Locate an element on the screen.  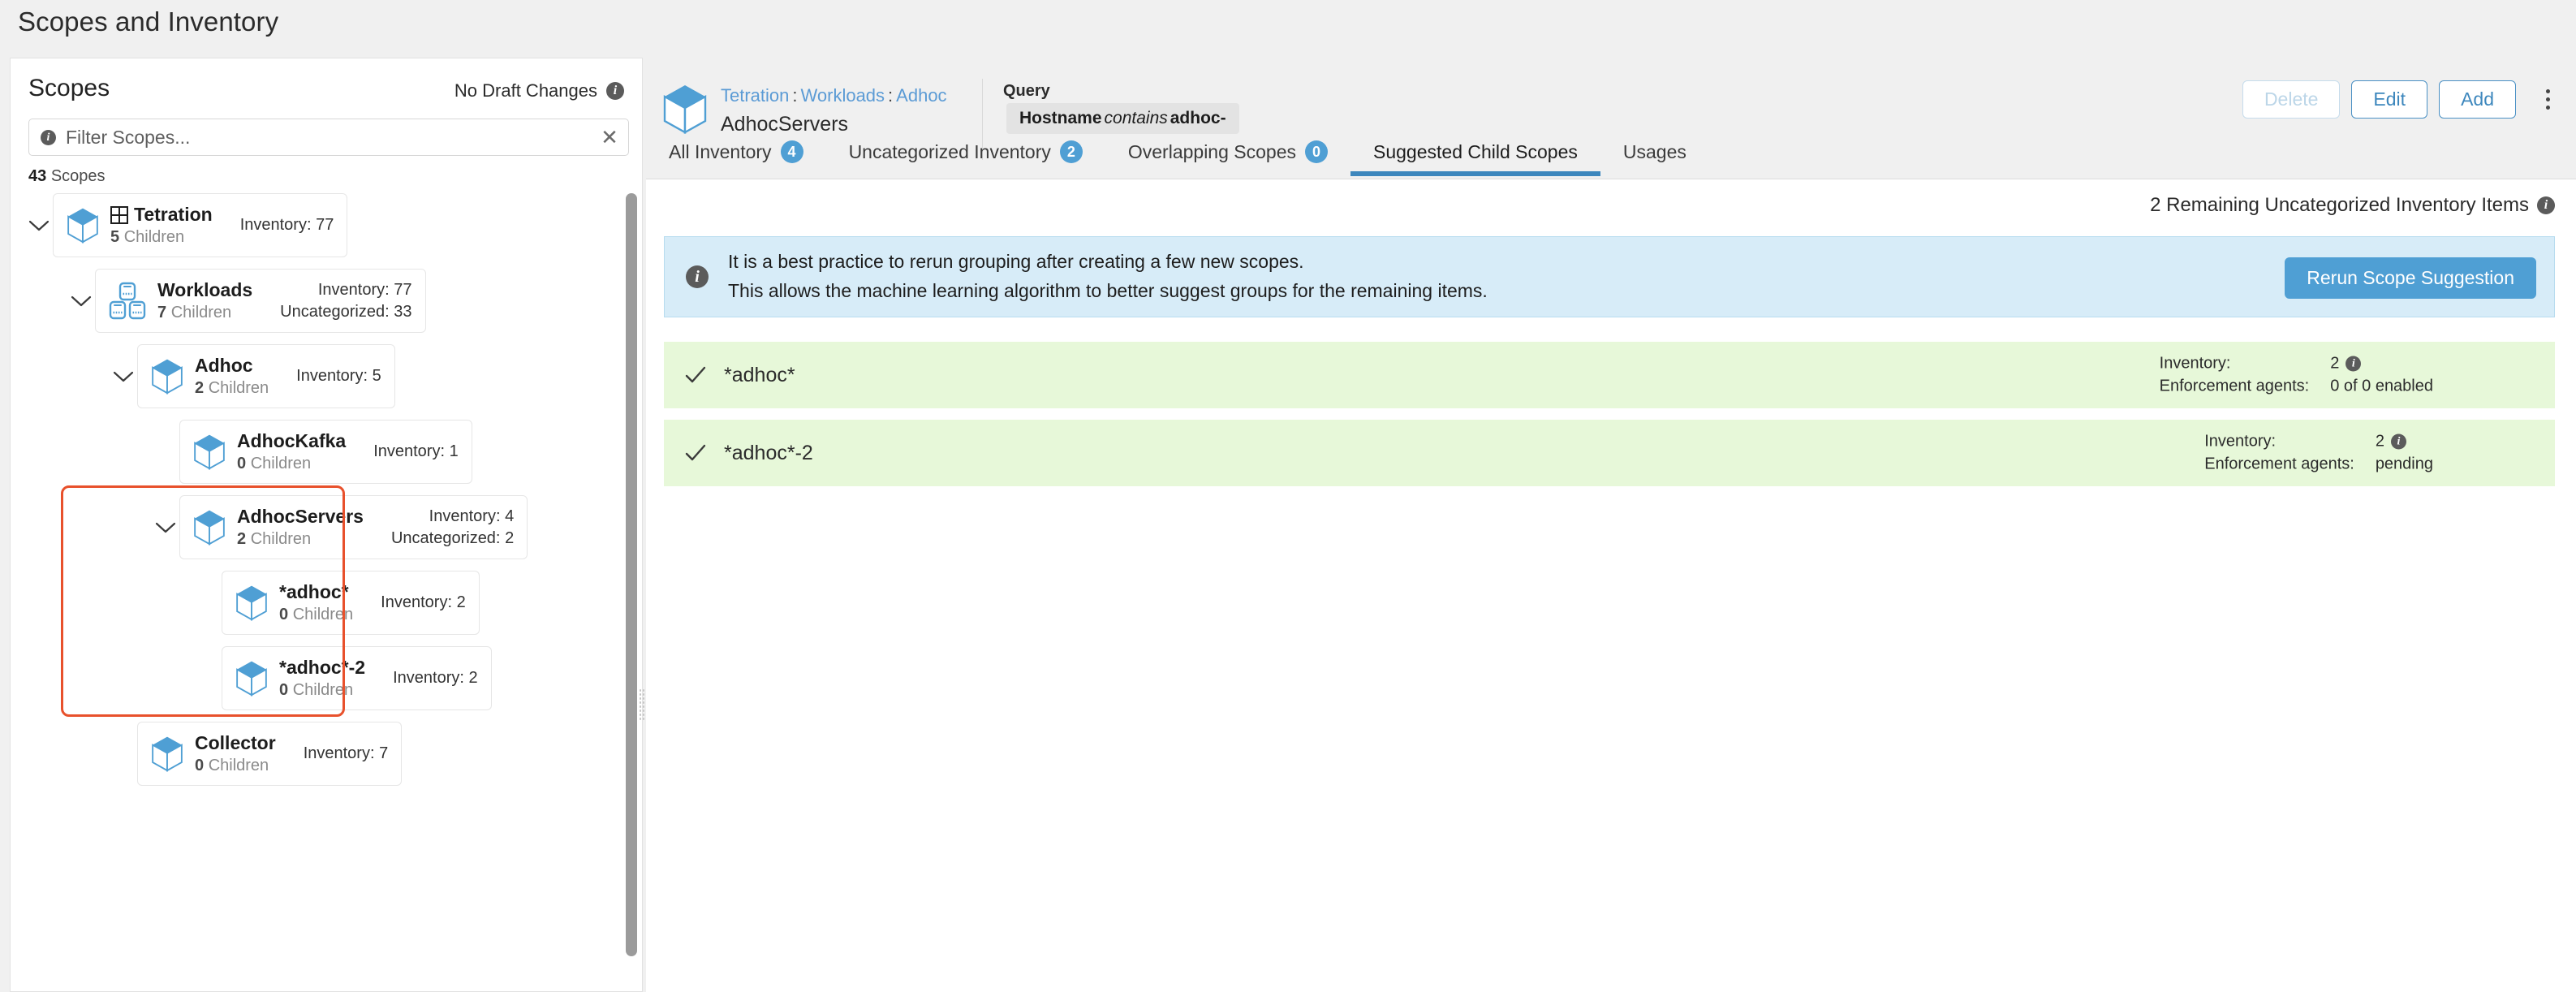
scope-cube-icon is located at coordinates (210, 451).